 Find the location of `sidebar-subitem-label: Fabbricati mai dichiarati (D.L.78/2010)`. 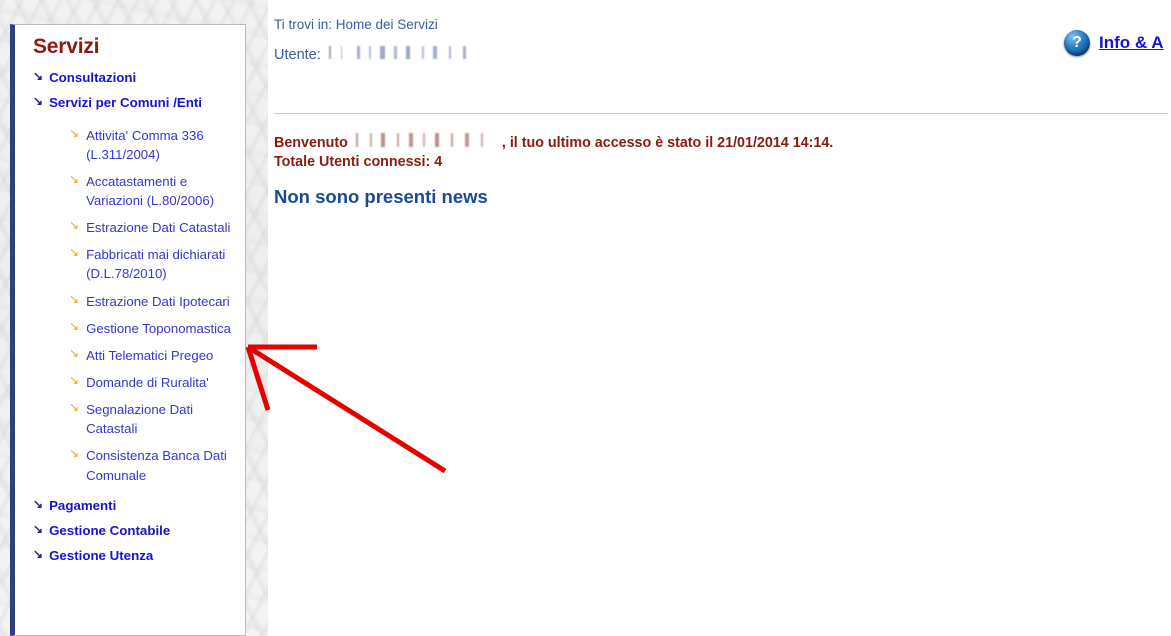

sidebar-subitem-label: Fabbricati mai dichiarati (D.L.78/2010) is located at coordinates (156, 264).